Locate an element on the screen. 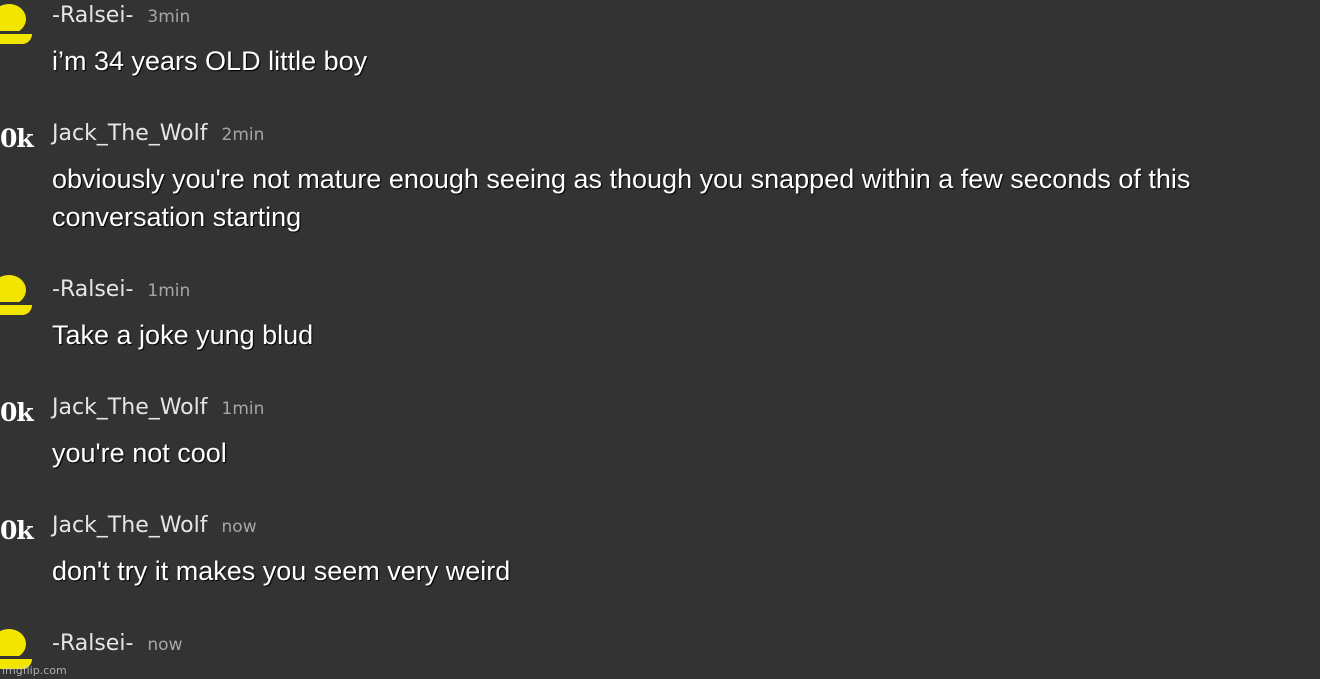 The width and height of the screenshot is (1320, 679). message-header: -Ralsei- 3min is located at coordinates (121, 17).